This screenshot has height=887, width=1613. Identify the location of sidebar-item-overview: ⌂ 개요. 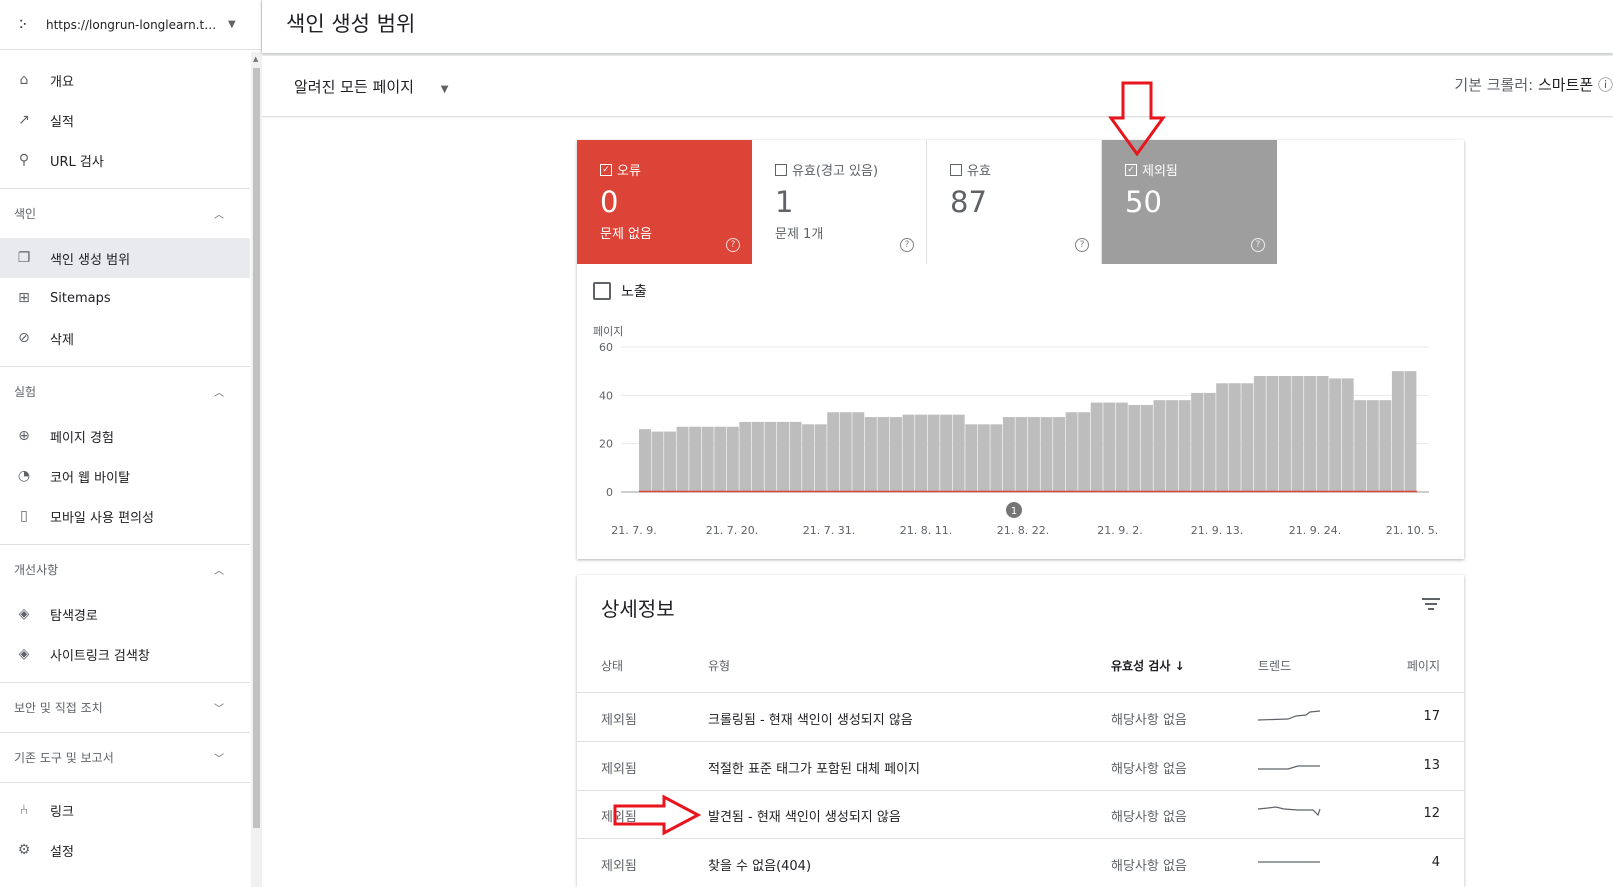
(125, 80).